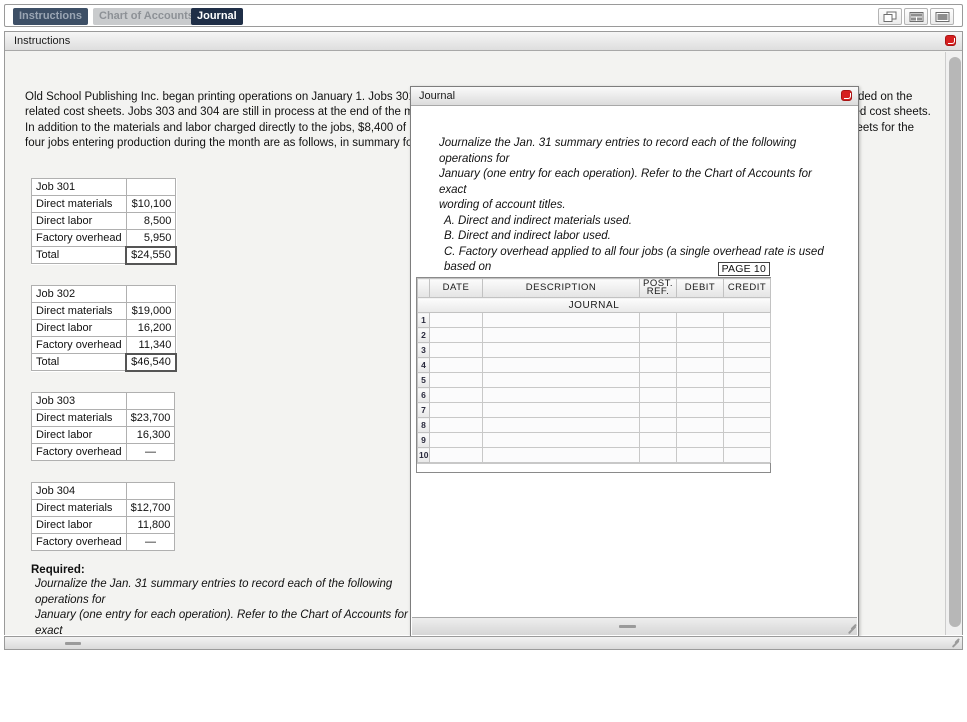 The image size is (967, 722). What do you see at coordinates (150, 508) in the screenshot?
I see `row-value: $12,700` at bounding box center [150, 508].